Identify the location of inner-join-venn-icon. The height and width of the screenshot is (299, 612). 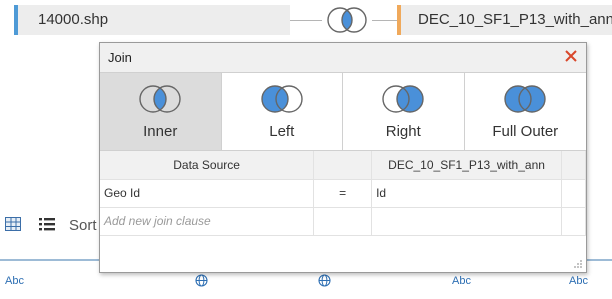
(347, 20).